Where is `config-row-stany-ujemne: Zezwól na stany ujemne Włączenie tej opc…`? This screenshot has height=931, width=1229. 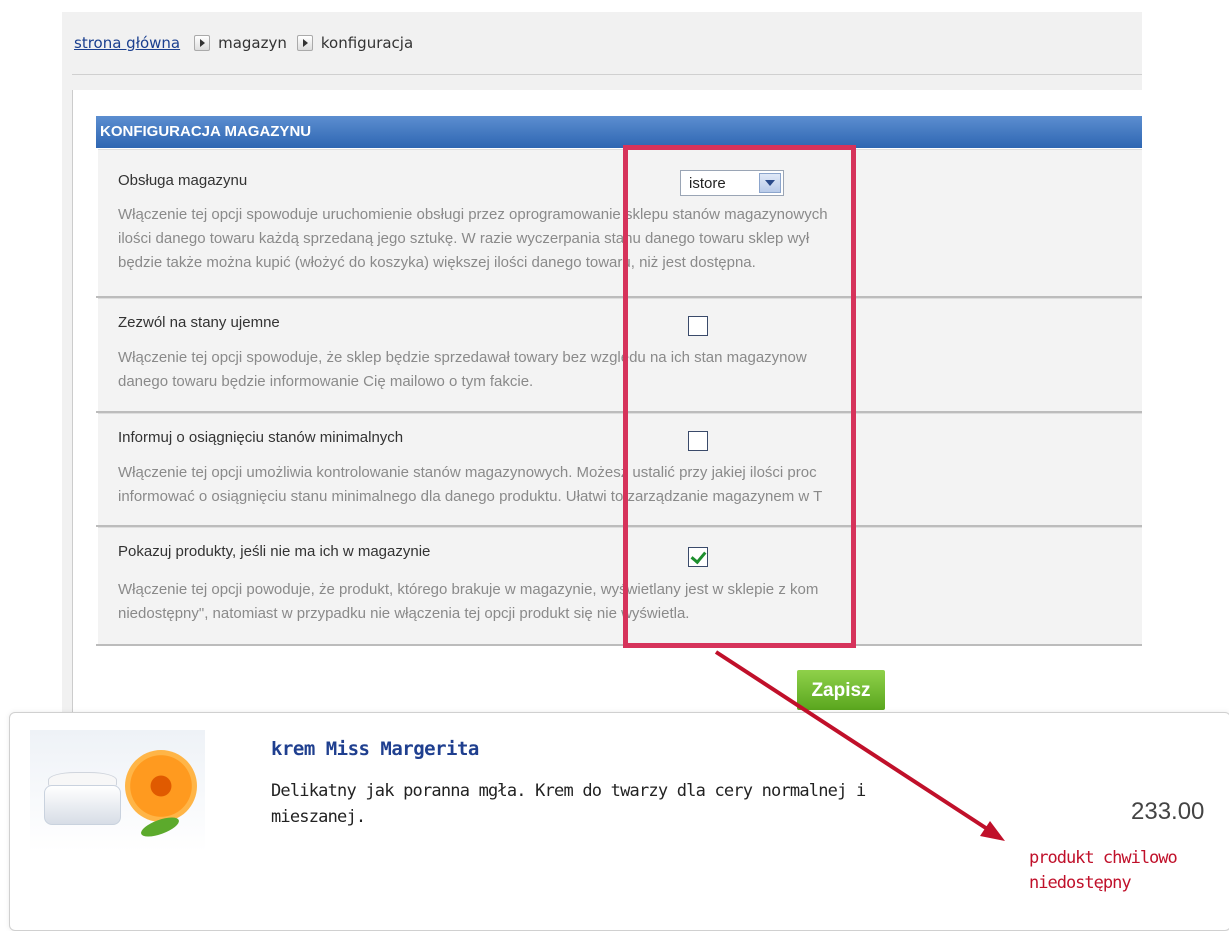
config-row-stany-ujemne: Zezwól na stany ujemne Włączenie tej opc… is located at coordinates (620, 355).